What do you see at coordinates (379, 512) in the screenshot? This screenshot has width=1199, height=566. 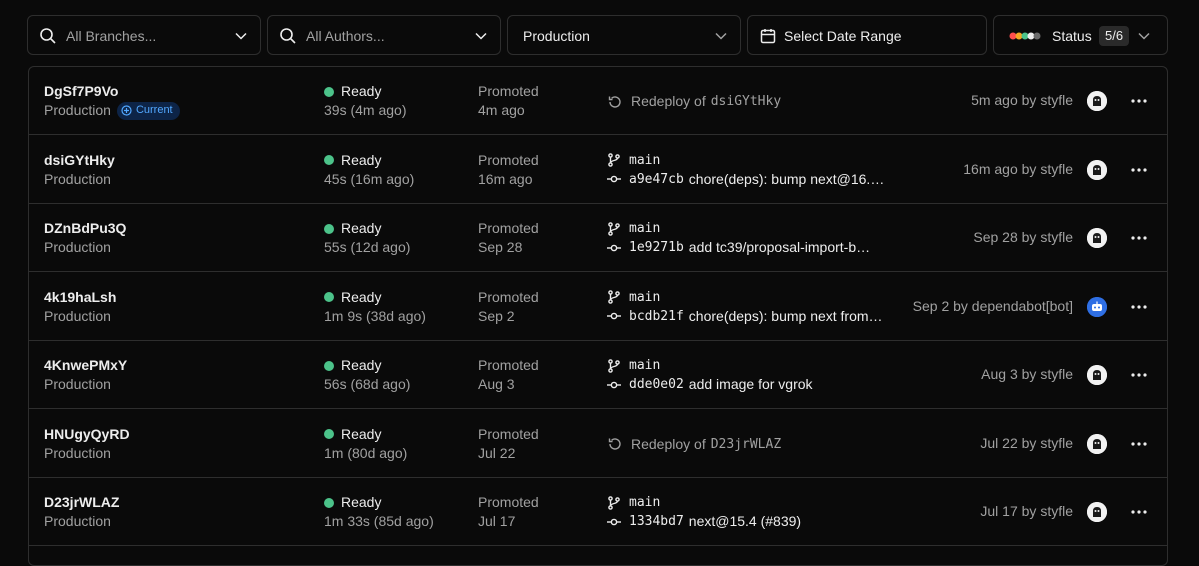 I see `deployment-status: Ready 1m 33s (85d ago)` at bounding box center [379, 512].